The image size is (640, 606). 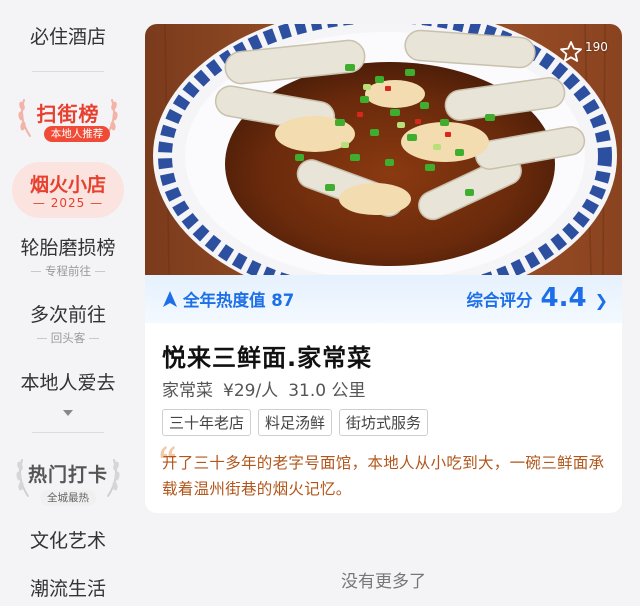 I want to click on rating-score: 4.4, so click(x=563, y=298).